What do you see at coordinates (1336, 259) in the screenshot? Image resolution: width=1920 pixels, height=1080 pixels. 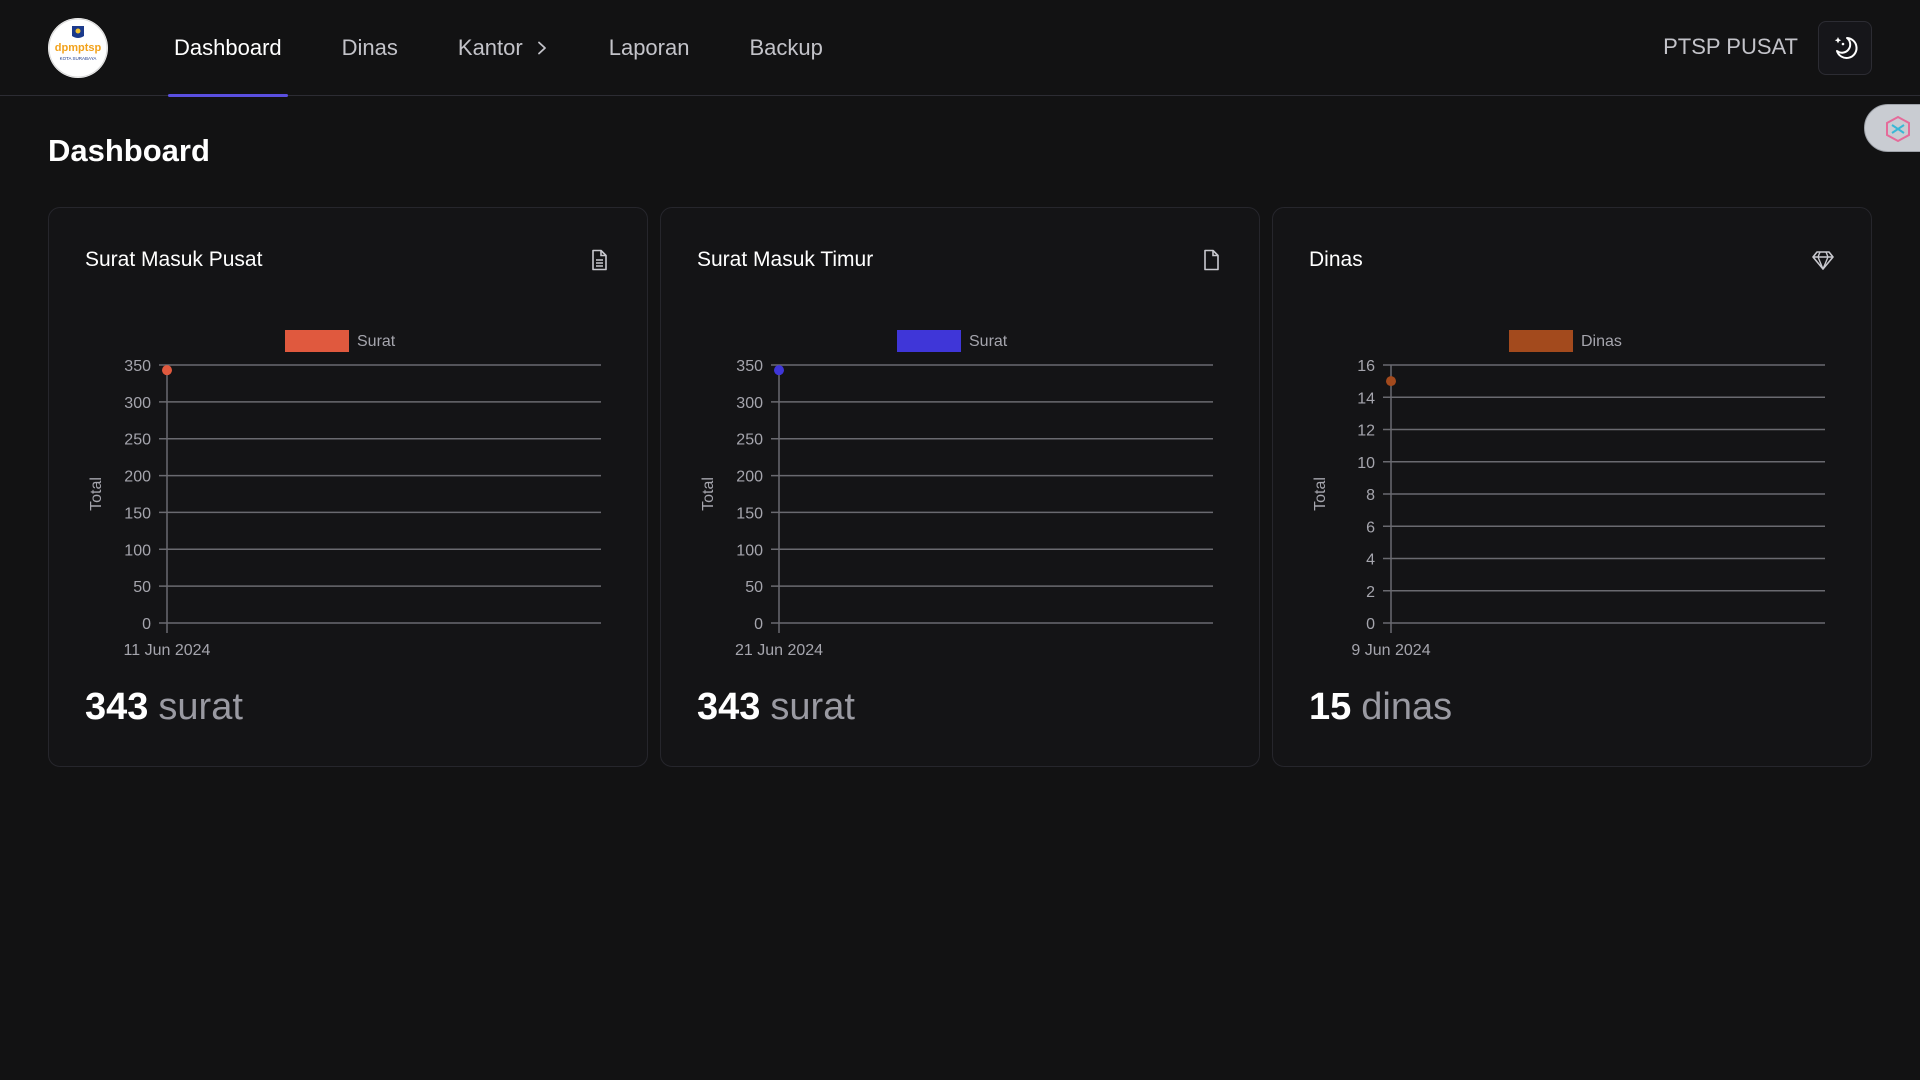 I see `card-title: Dinas` at bounding box center [1336, 259].